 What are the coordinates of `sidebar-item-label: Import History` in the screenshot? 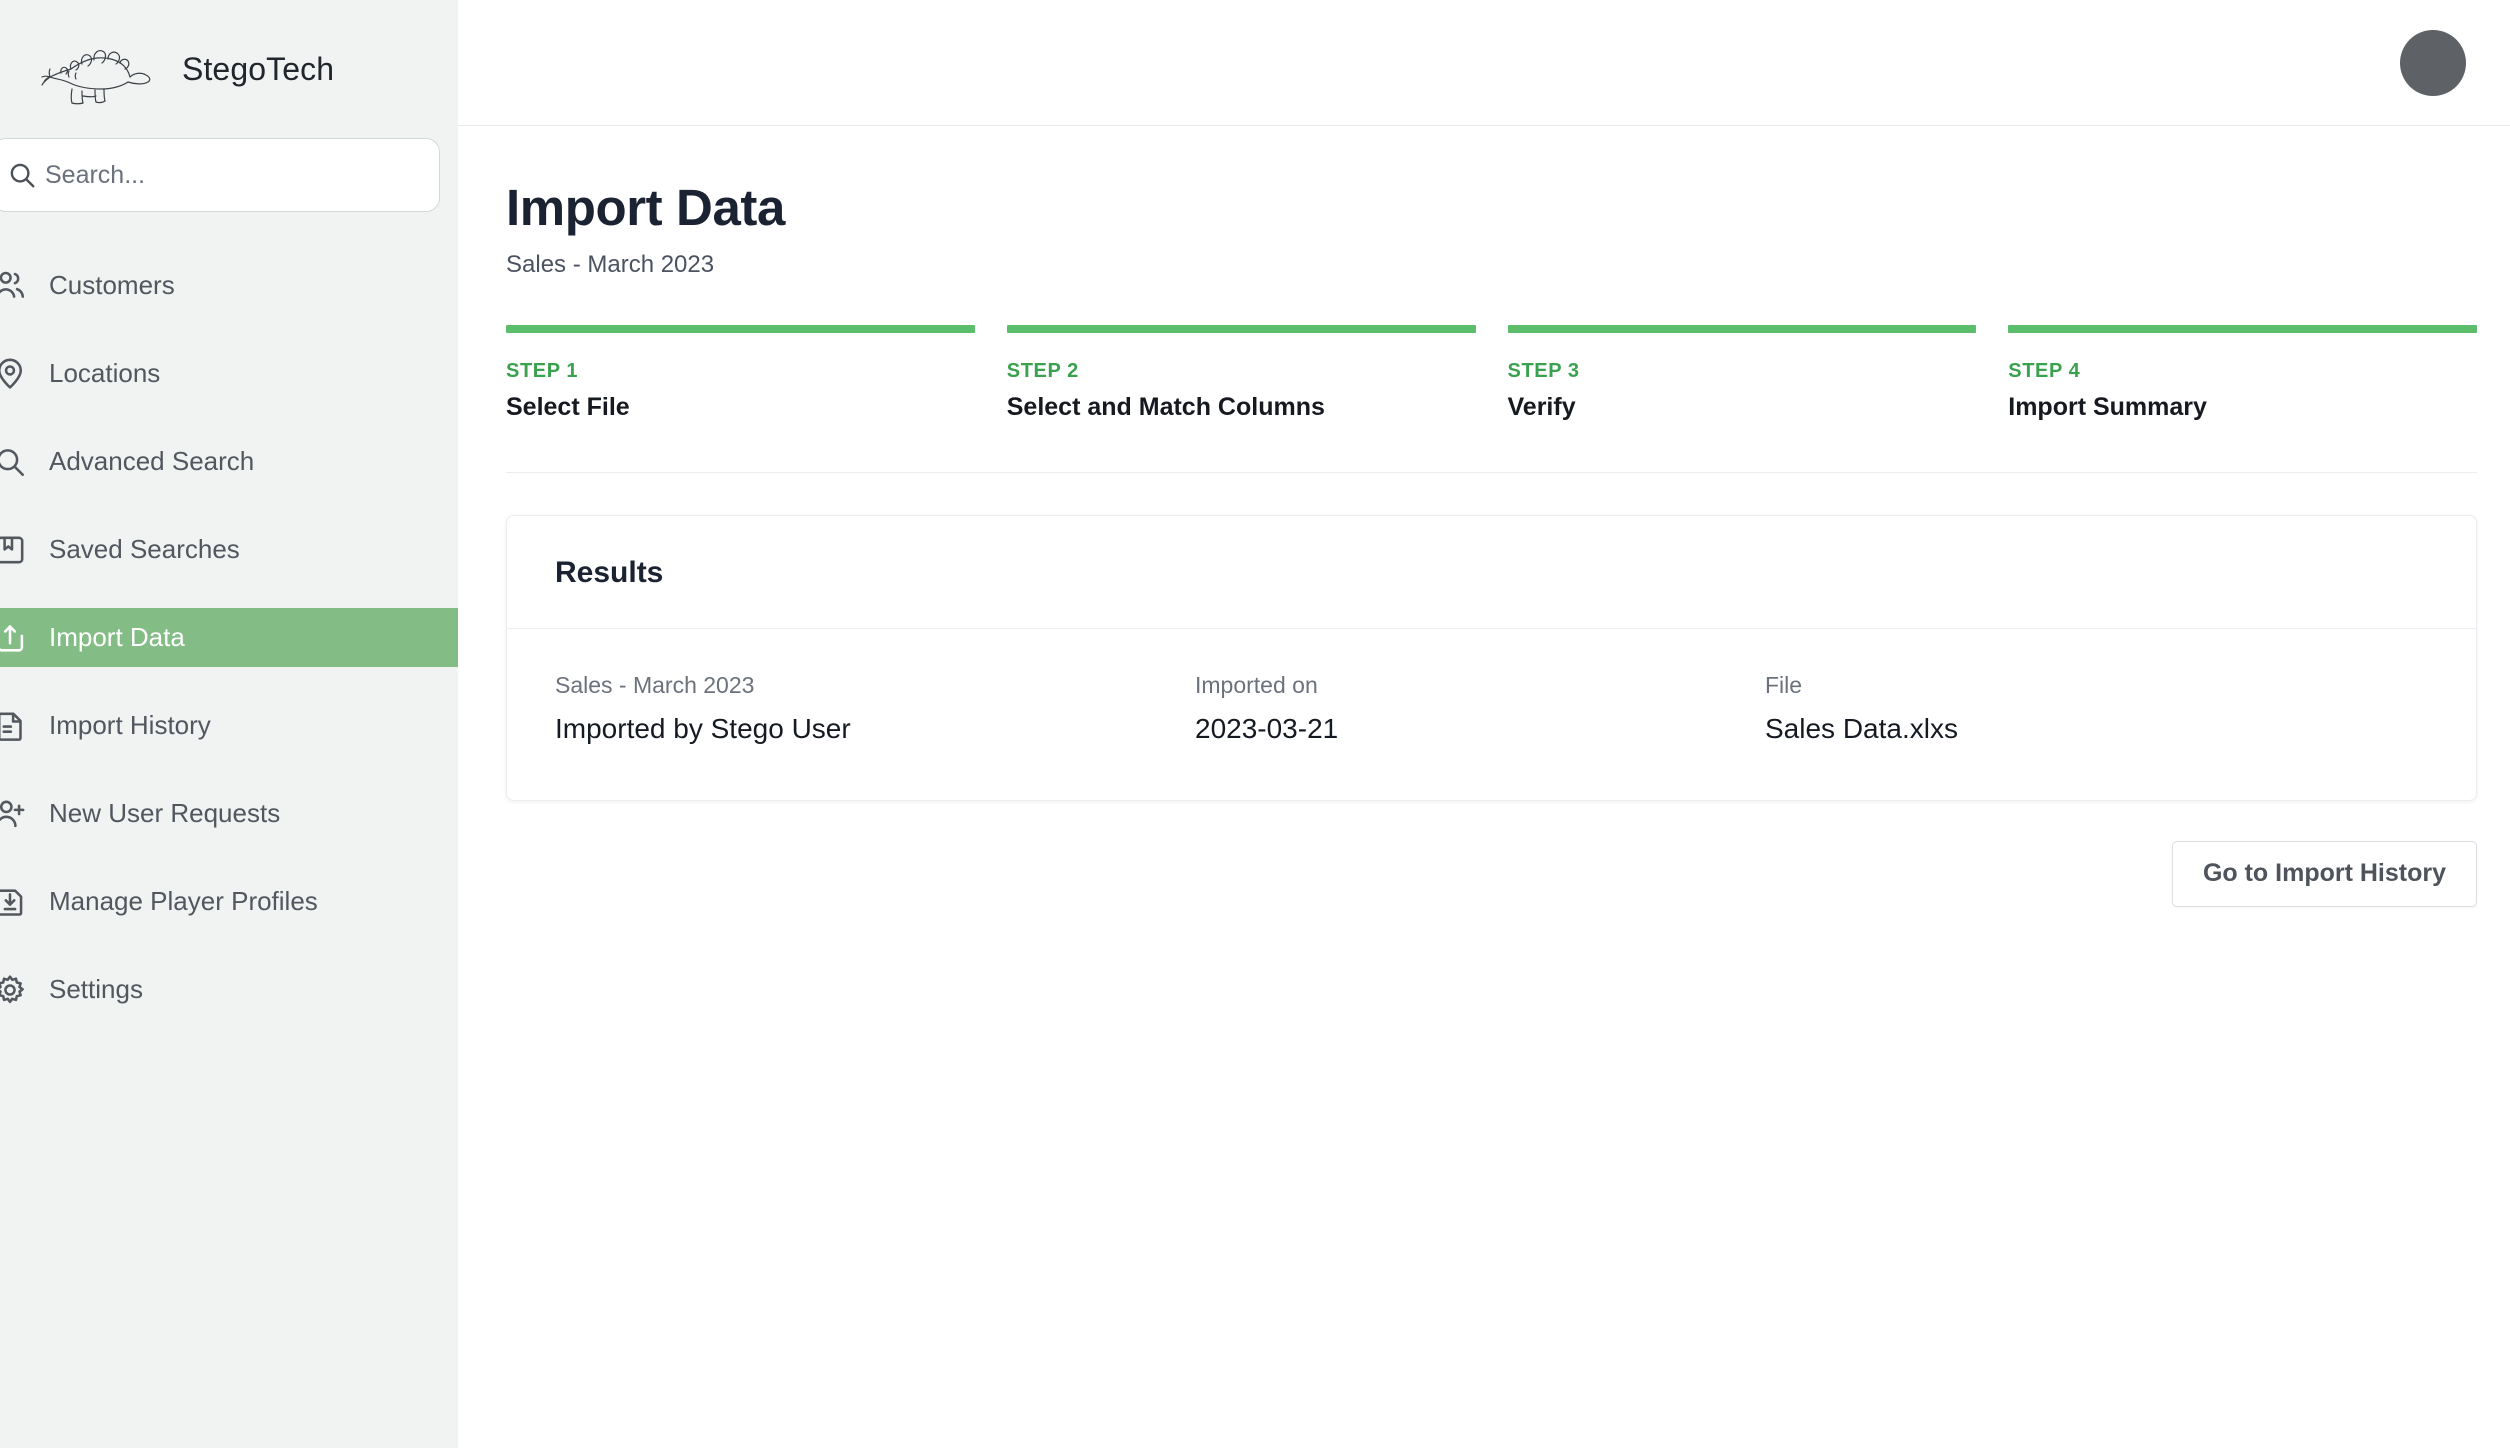 It's located at (130, 725).